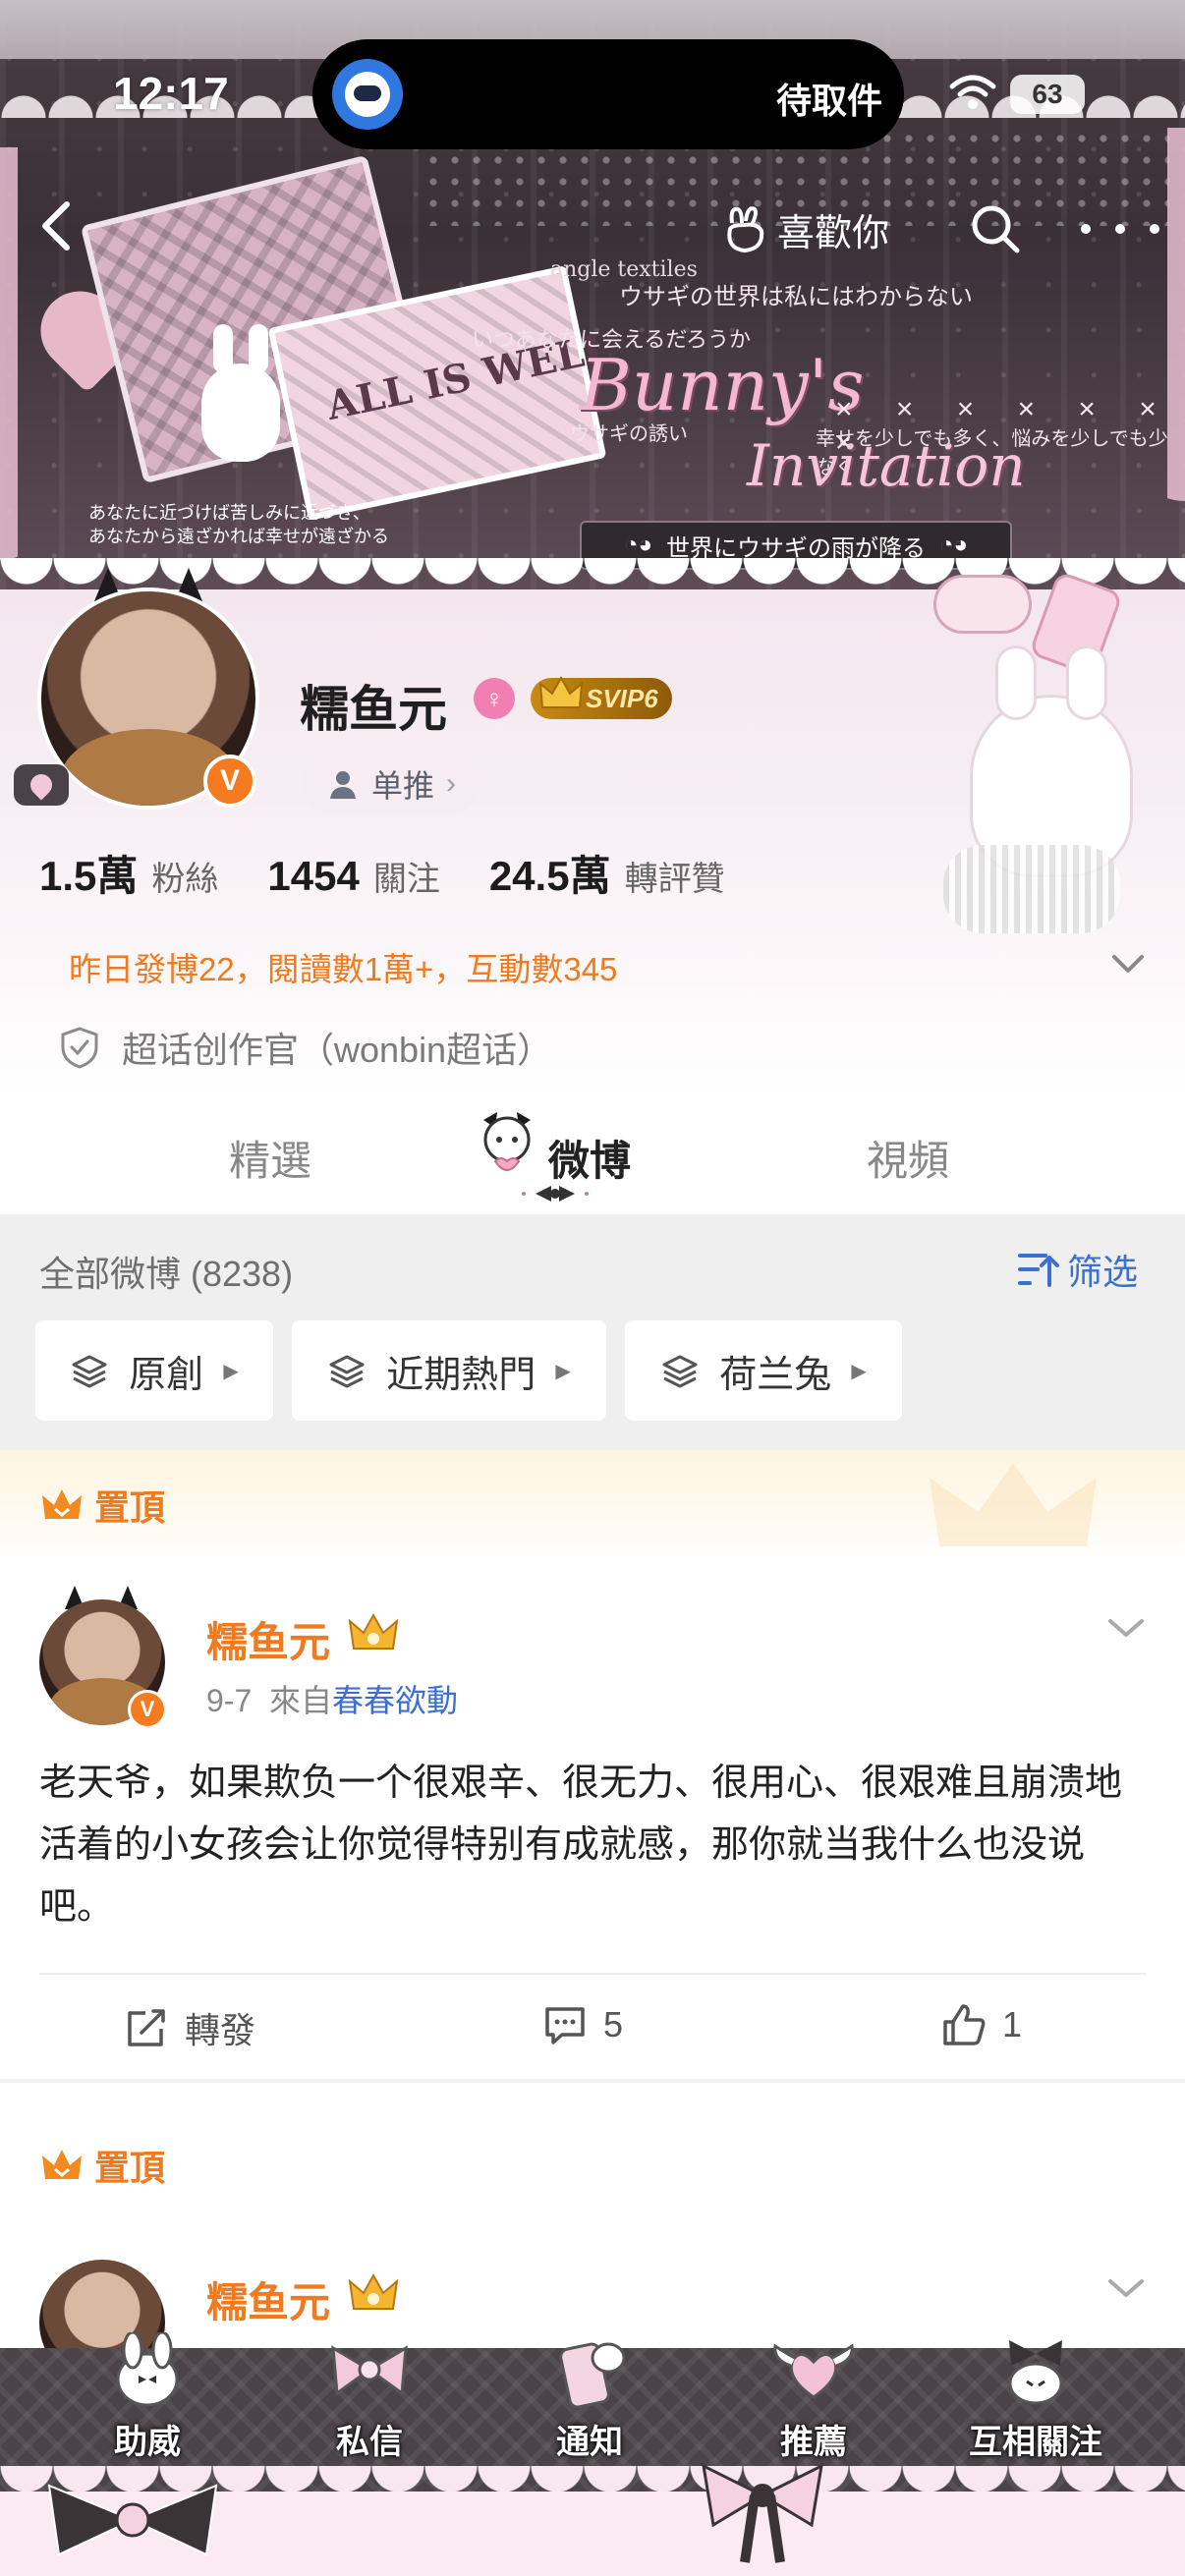 This screenshot has height=2576, width=1185. I want to click on fan-group-chip: 单推 ›, so click(392, 784).